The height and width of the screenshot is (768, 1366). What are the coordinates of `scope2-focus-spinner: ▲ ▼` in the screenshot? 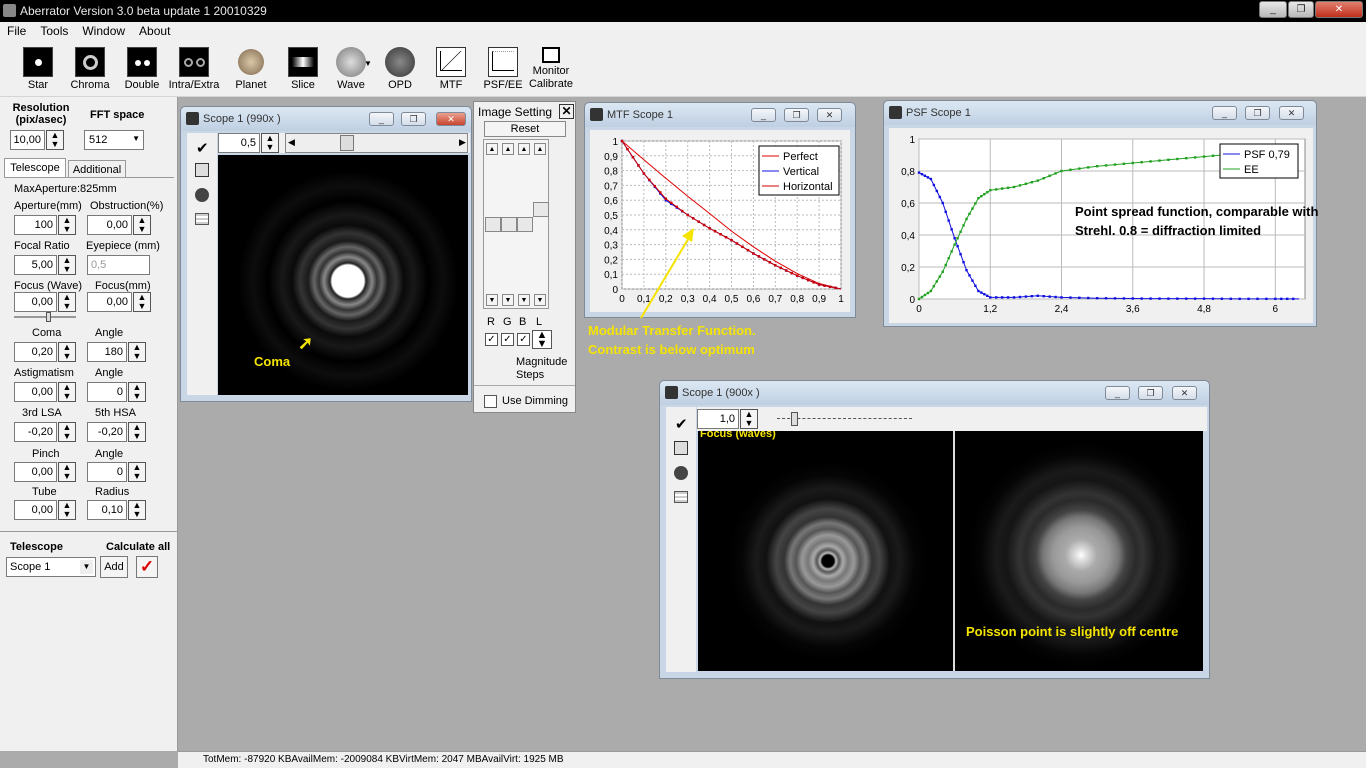 It's located at (749, 419).